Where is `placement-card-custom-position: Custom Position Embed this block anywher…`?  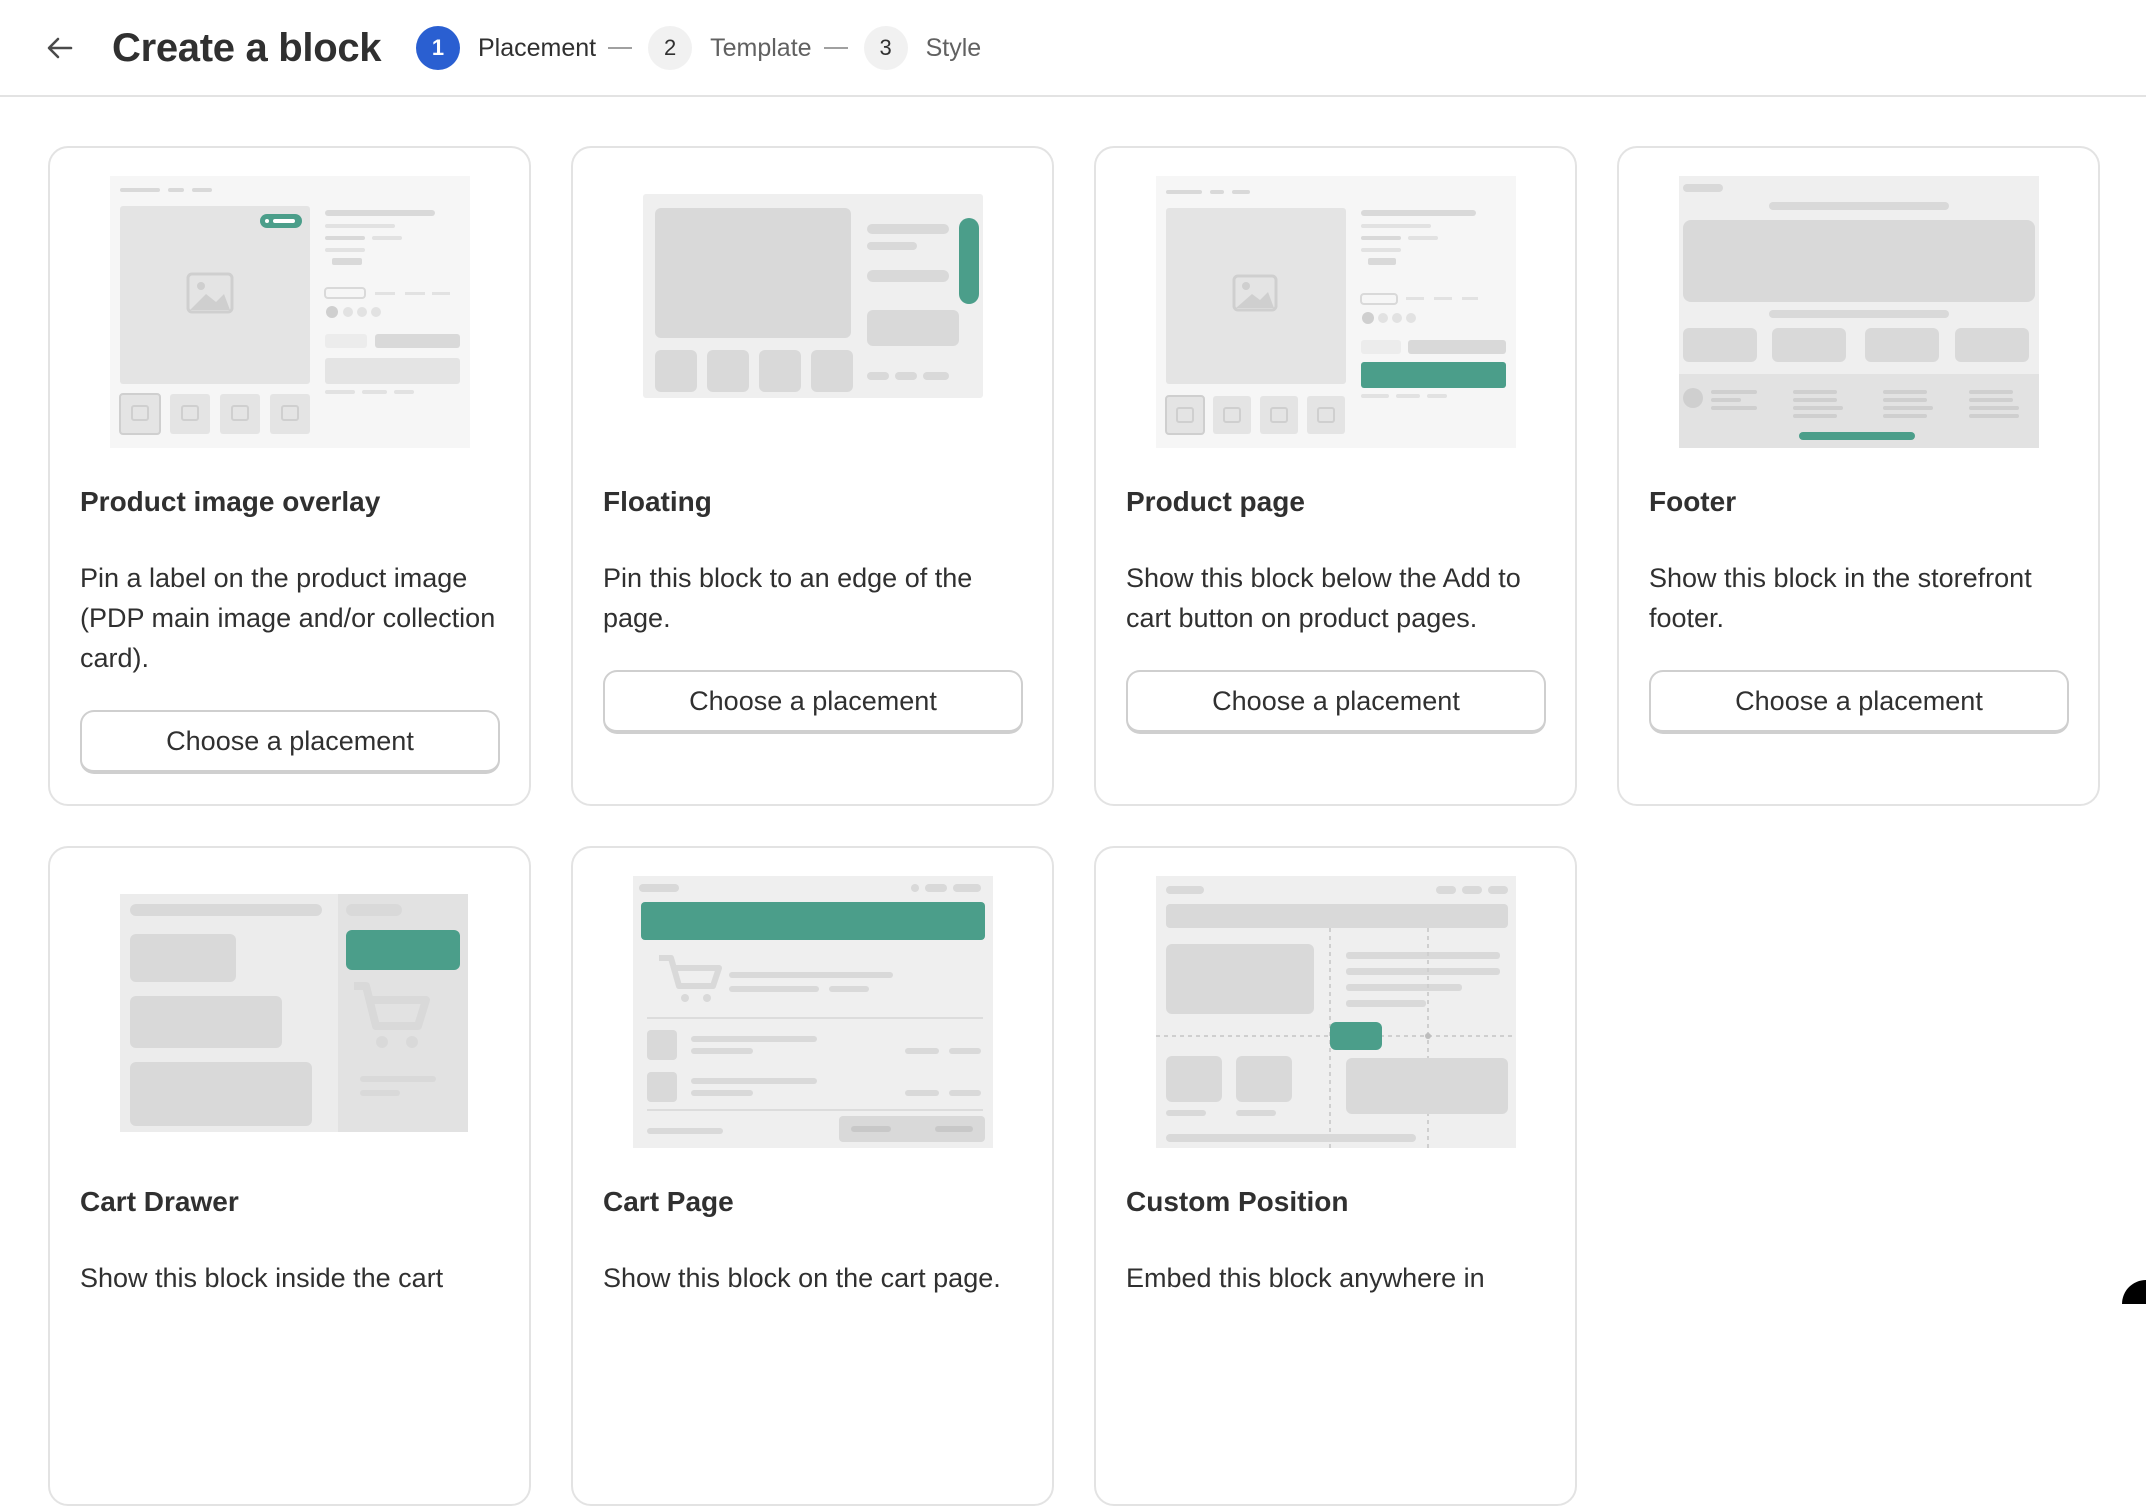
placement-card-custom-position: Custom Position Embed this block anywher… is located at coordinates (1335, 1176).